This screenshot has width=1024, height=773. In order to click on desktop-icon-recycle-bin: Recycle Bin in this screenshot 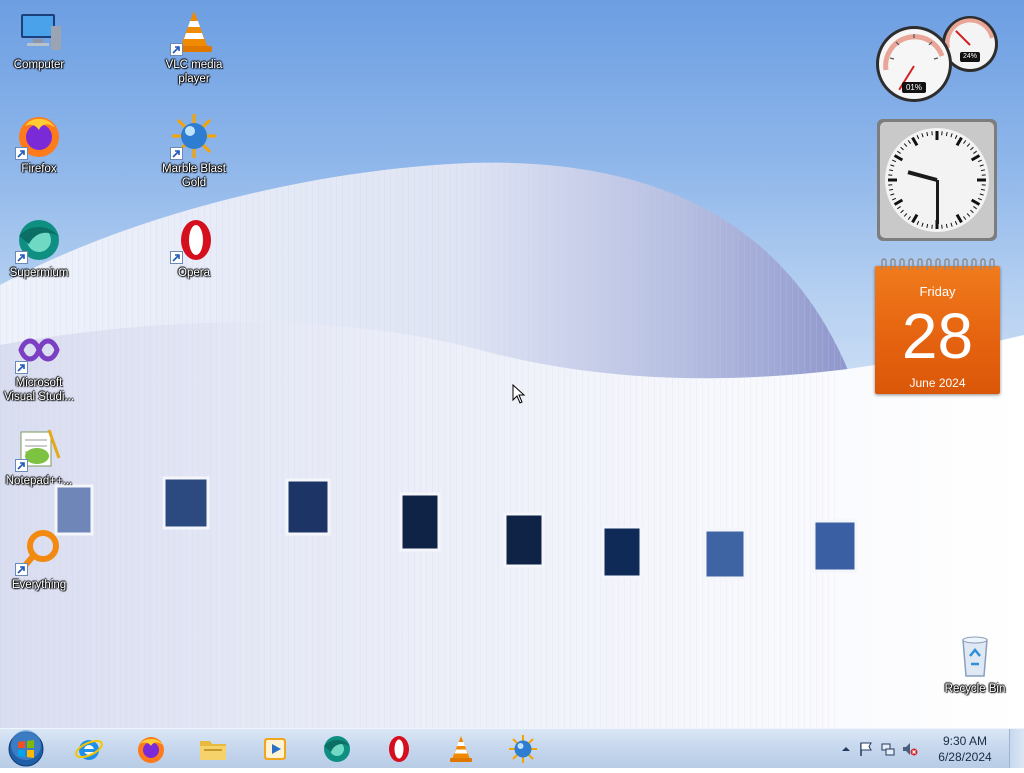, I will do `click(975, 664)`.